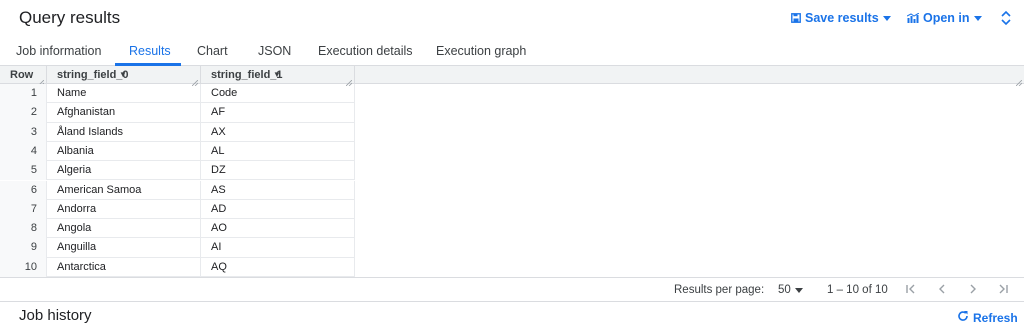 The image size is (1024, 334). What do you see at coordinates (278, 151) in the screenshot?
I see `string-field-1-cell: AL` at bounding box center [278, 151].